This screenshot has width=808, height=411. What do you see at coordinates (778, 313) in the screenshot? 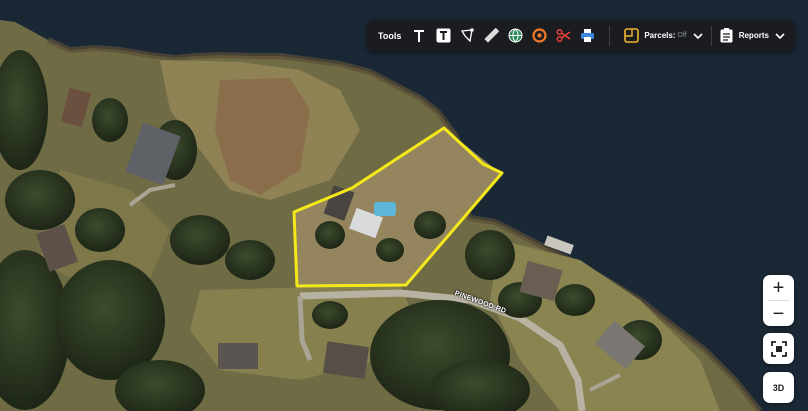
I see `zoom-out-button: −` at bounding box center [778, 313].